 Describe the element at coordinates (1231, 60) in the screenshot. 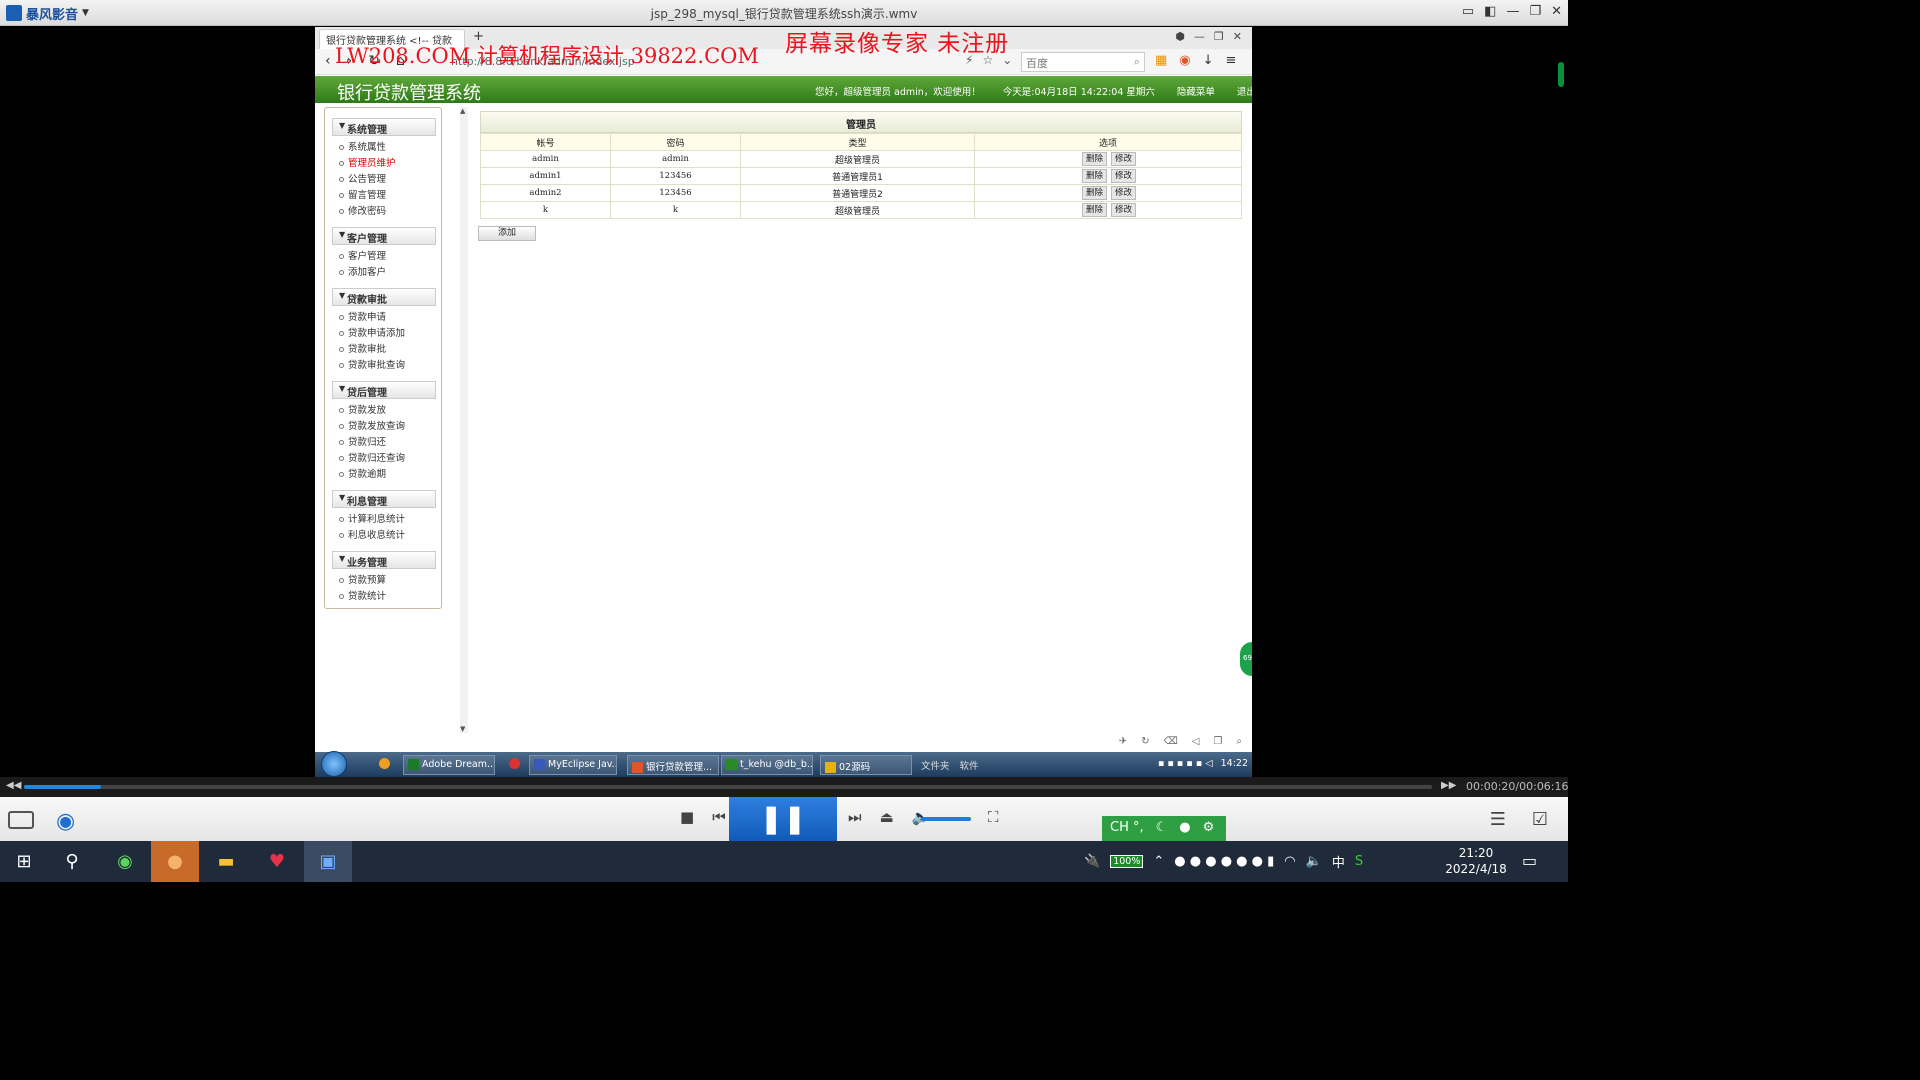

I see `menu-icon: ≡` at that location.